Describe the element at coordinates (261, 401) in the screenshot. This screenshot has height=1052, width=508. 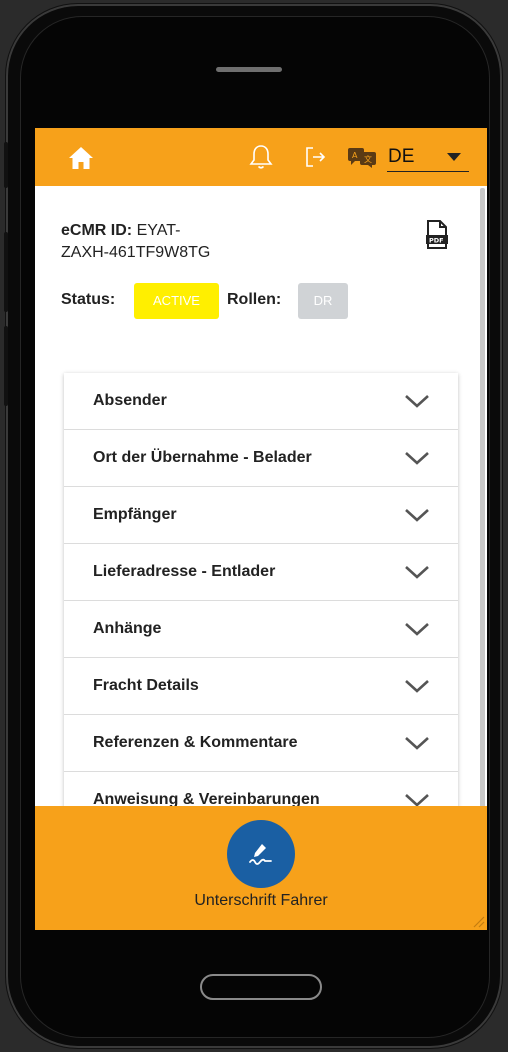
I see `accordion-item: Absender` at that location.